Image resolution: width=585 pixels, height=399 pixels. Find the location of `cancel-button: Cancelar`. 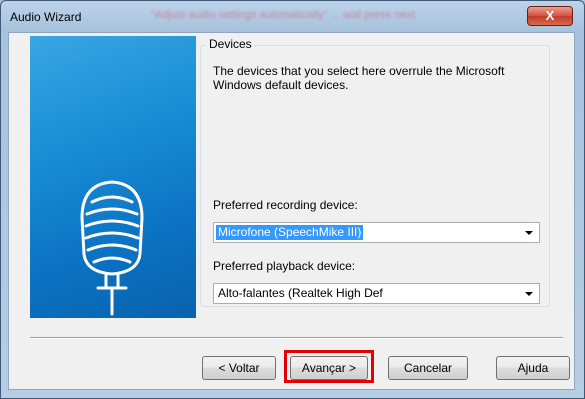

cancel-button: Cancelar is located at coordinates (428, 368).